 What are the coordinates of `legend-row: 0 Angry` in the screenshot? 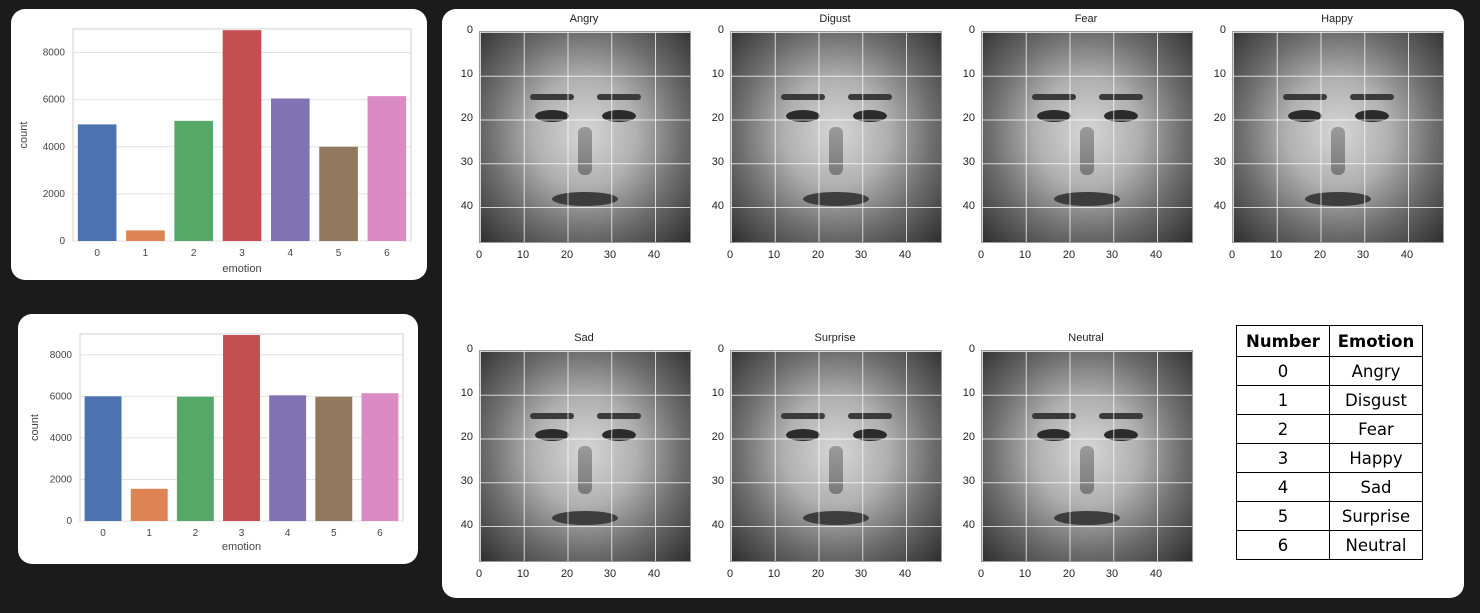 It's located at (1329, 371).